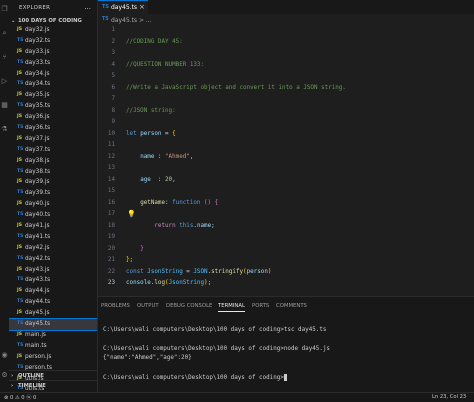  What do you see at coordinates (286, 181) in the screenshot?
I see `code-line: 14 age : 20,` at bounding box center [286, 181].